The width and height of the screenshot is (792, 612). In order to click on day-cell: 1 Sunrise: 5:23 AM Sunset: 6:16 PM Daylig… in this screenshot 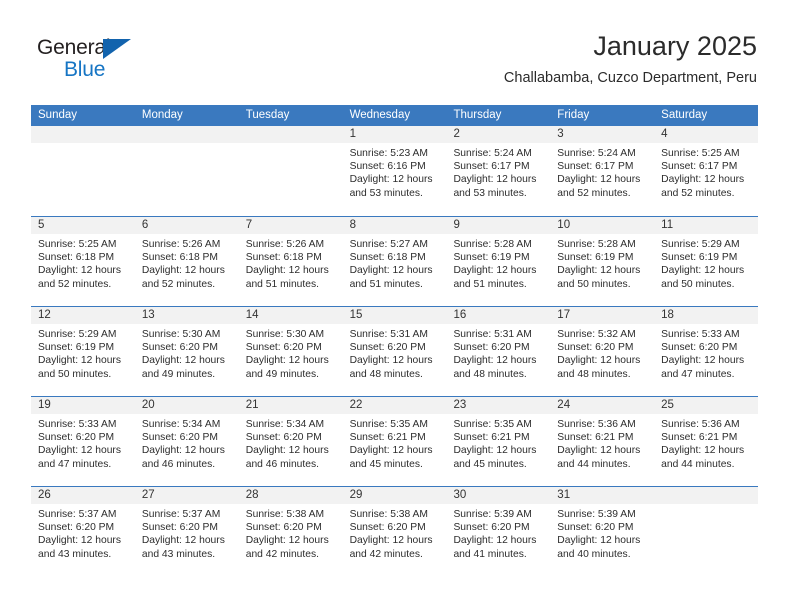, I will do `click(394, 171)`.